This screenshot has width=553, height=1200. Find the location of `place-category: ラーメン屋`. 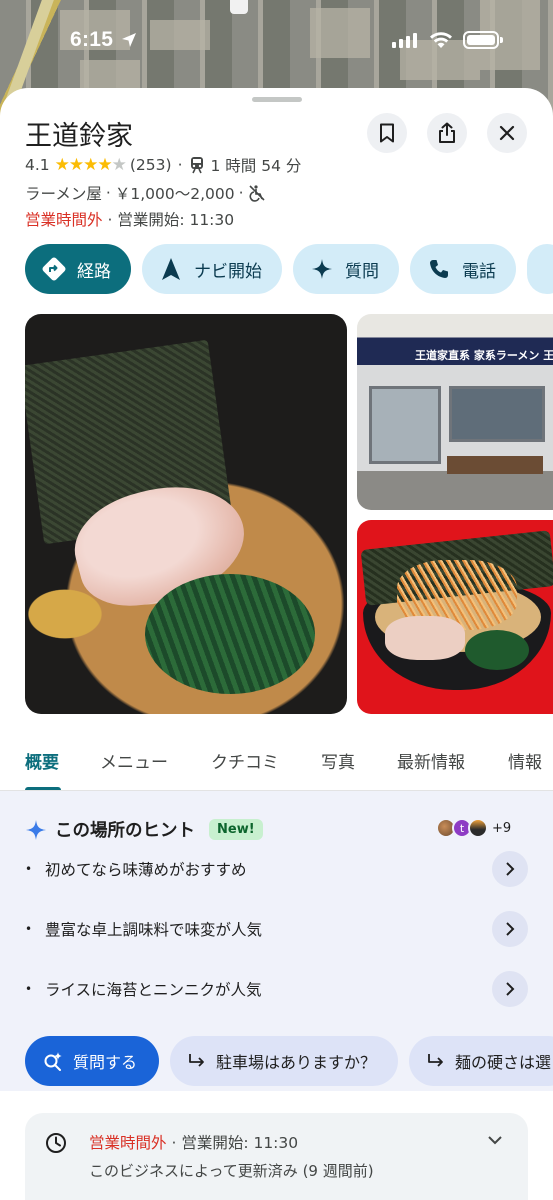

place-category: ラーメン屋 is located at coordinates (63, 194).